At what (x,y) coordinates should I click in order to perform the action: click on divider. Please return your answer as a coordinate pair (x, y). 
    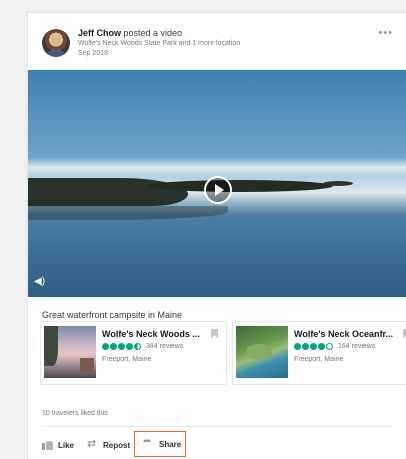
    Looking at the image, I should click on (217, 426).